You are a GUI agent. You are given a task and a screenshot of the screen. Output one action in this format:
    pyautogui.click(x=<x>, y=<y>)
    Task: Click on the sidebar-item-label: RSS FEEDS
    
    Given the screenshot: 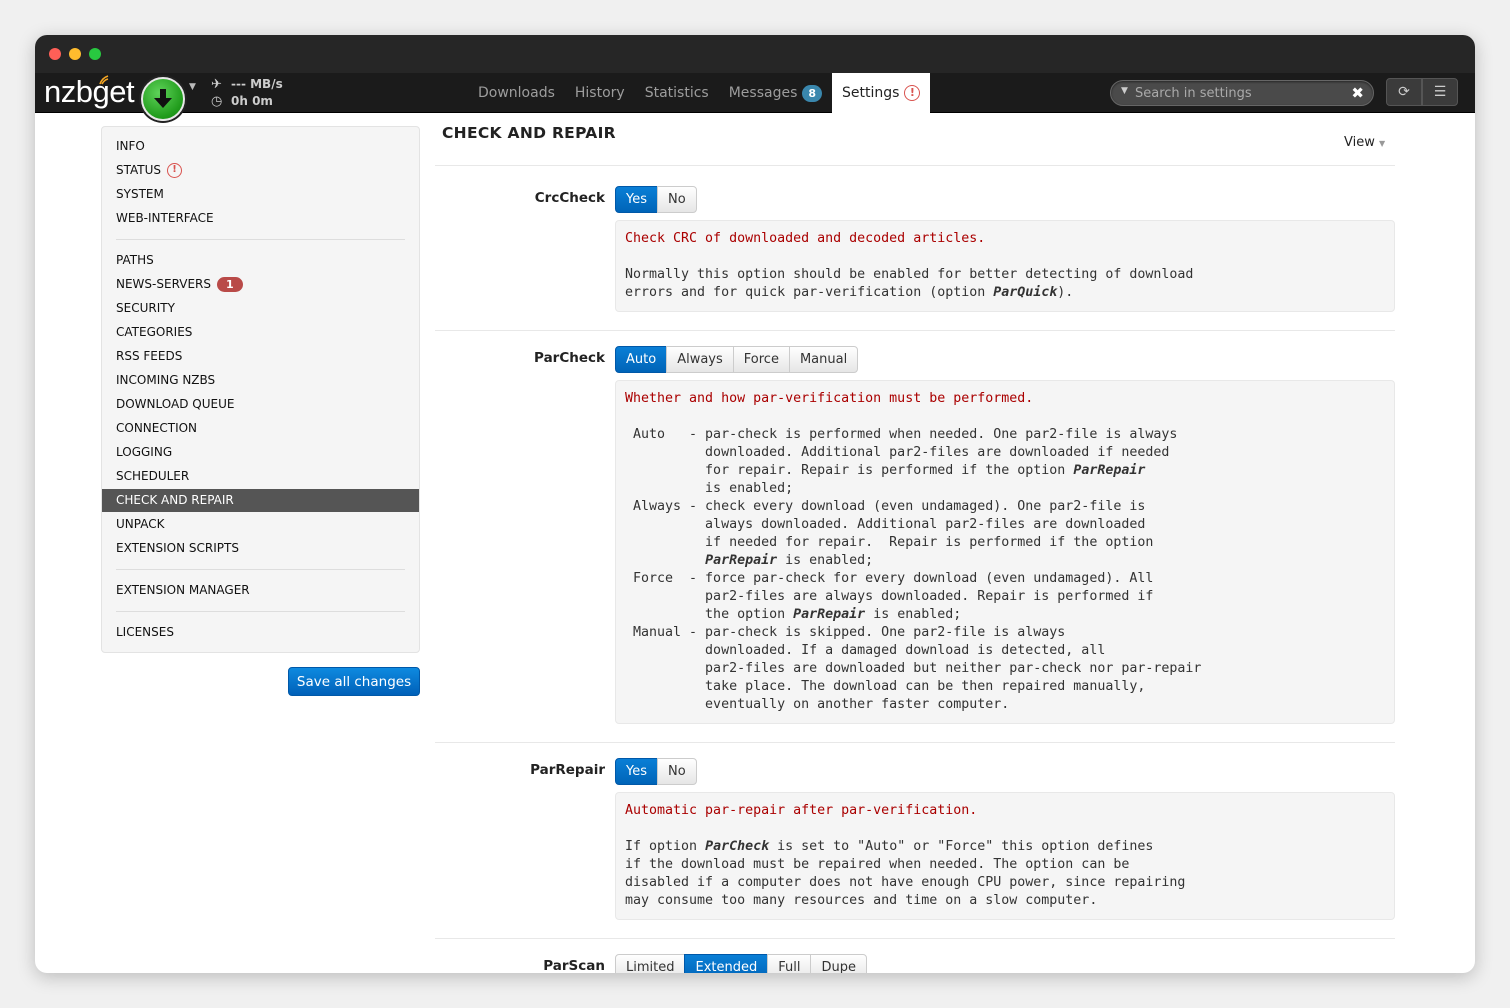 What is the action you would take?
    pyautogui.click(x=149, y=356)
    